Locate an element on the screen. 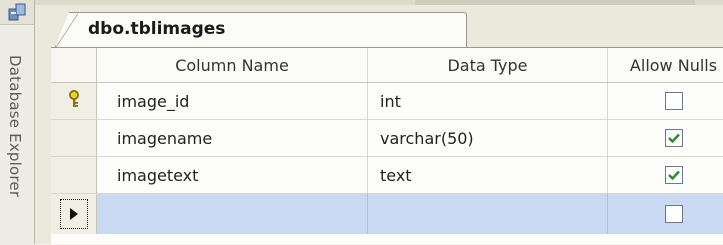 This screenshot has width=723, height=245. data-type-cell: int is located at coordinates (488, 101).